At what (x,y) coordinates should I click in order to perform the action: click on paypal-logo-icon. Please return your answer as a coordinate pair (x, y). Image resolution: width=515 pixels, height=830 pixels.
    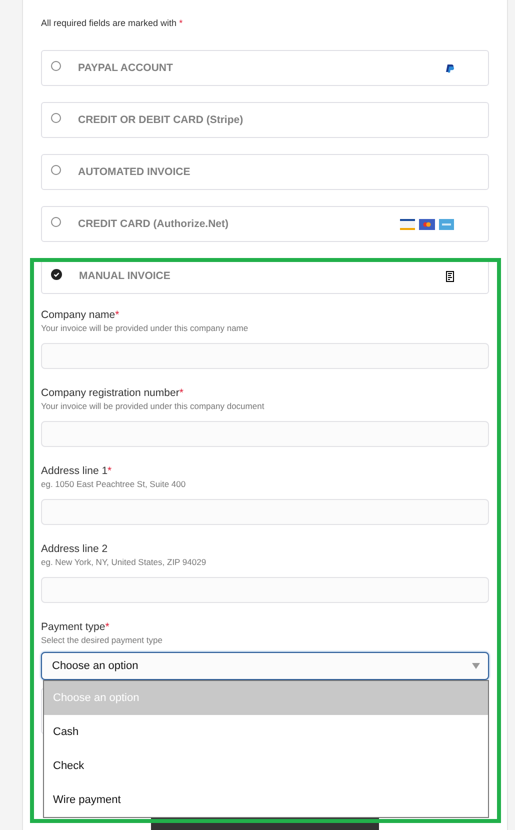
    Looking at the image, I should click on (449, 68).